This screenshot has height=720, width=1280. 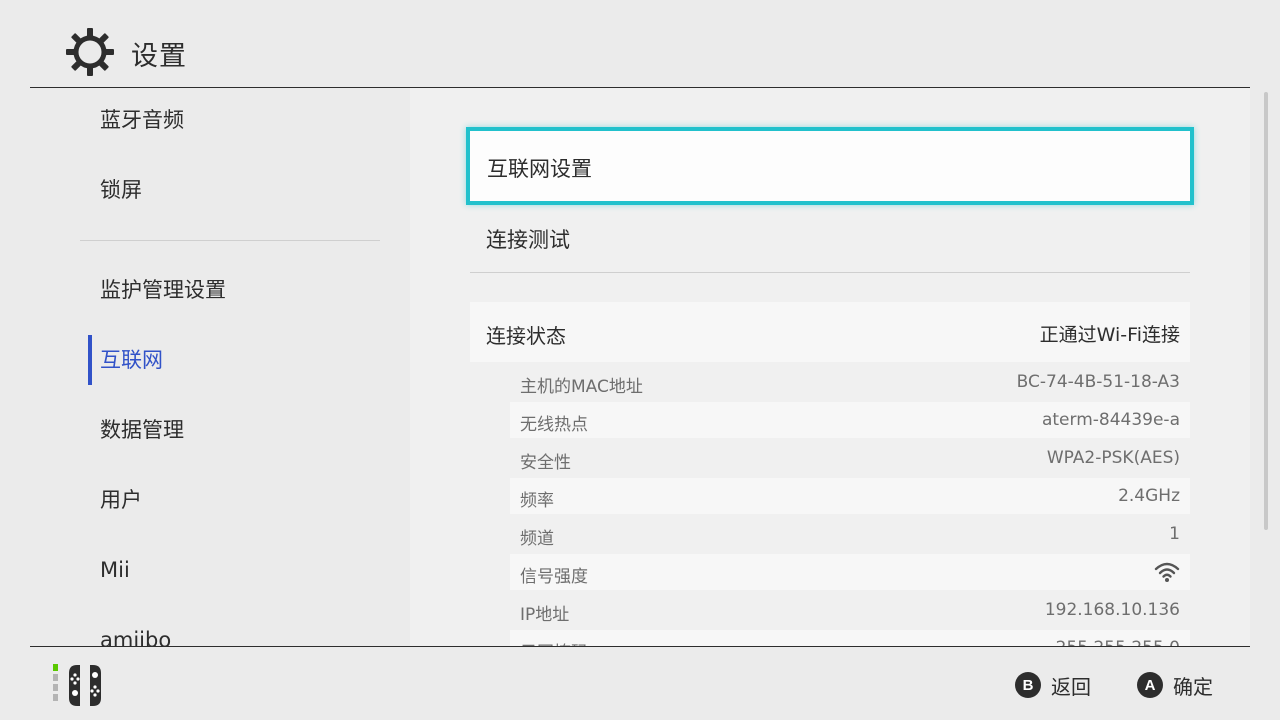 I want to click on ok-button: A 确定, so click(x=1175, y=685).